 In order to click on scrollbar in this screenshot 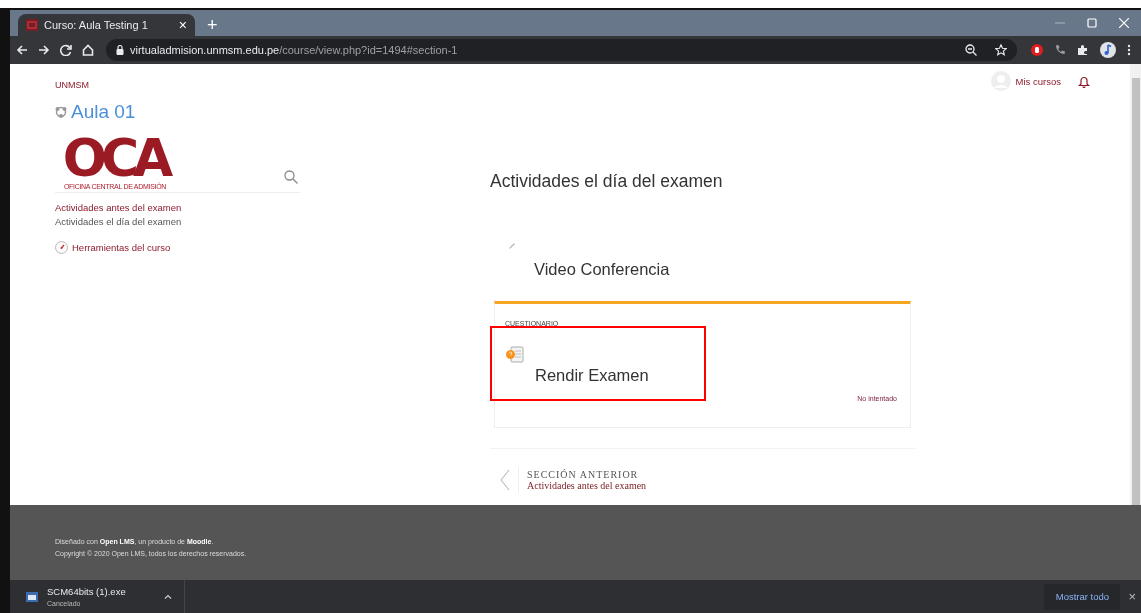, I will do `click(1135, 284)`.